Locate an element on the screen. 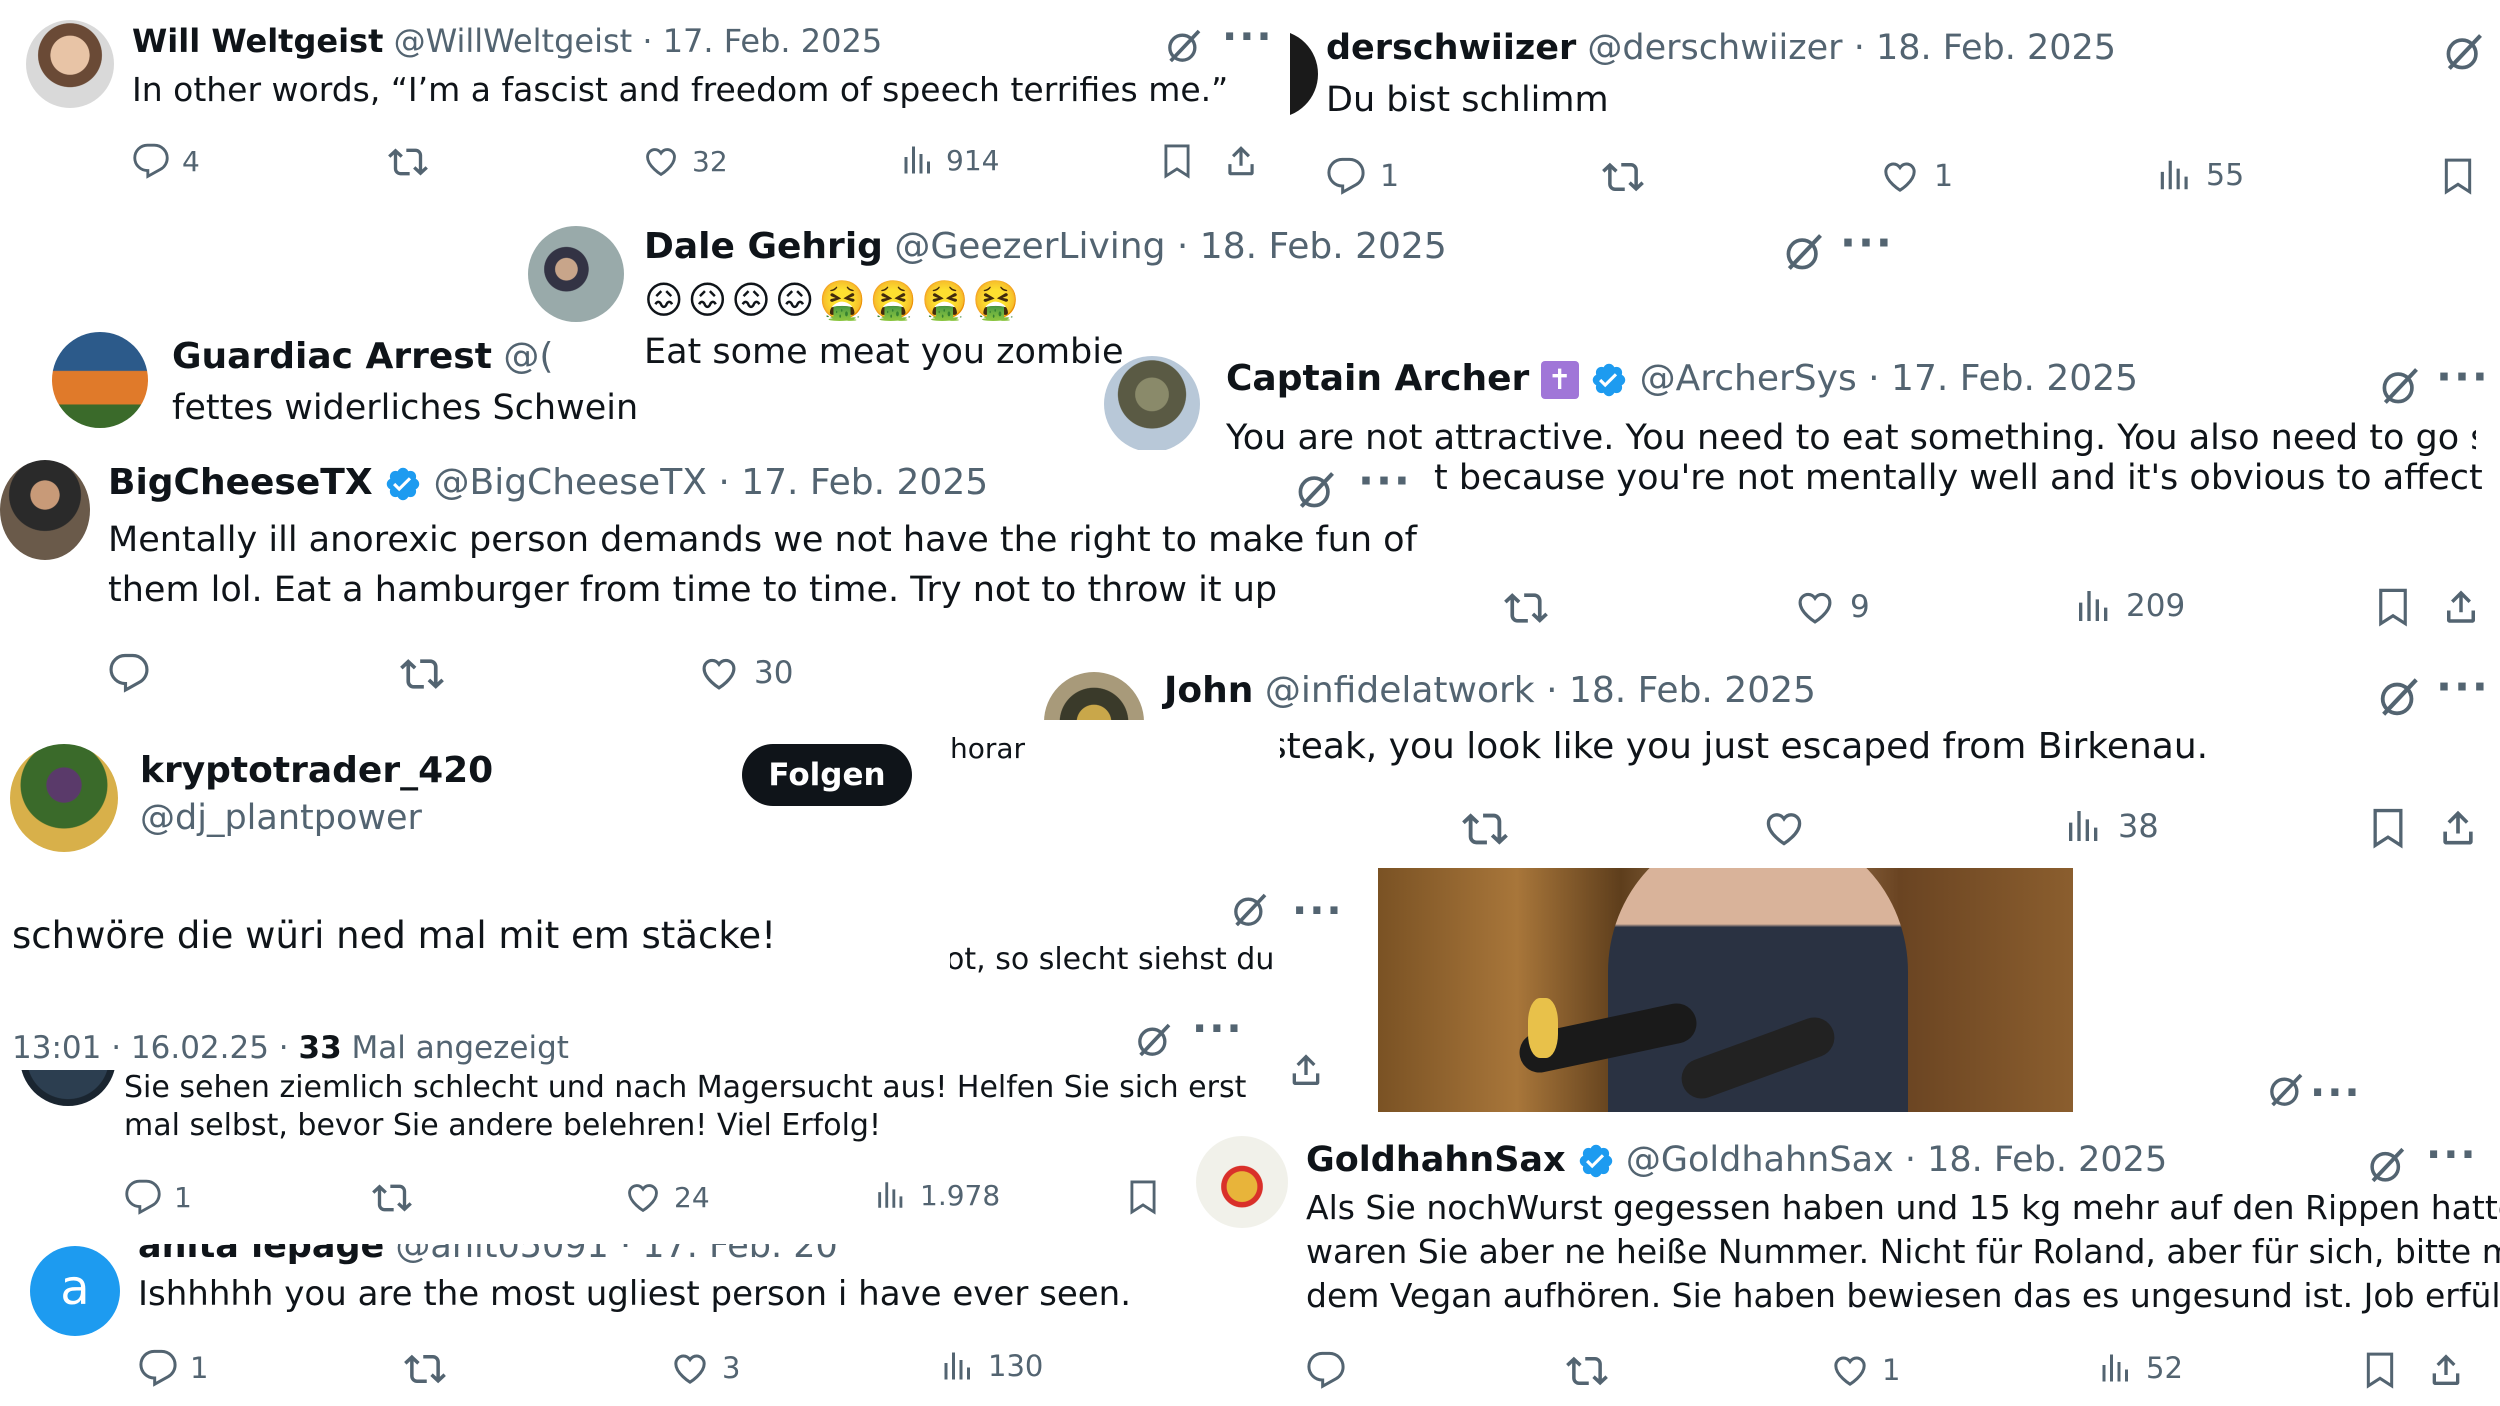 This screenshot has height=1406, width=2500. author-handle: @( is located at coordinates (528, 356).